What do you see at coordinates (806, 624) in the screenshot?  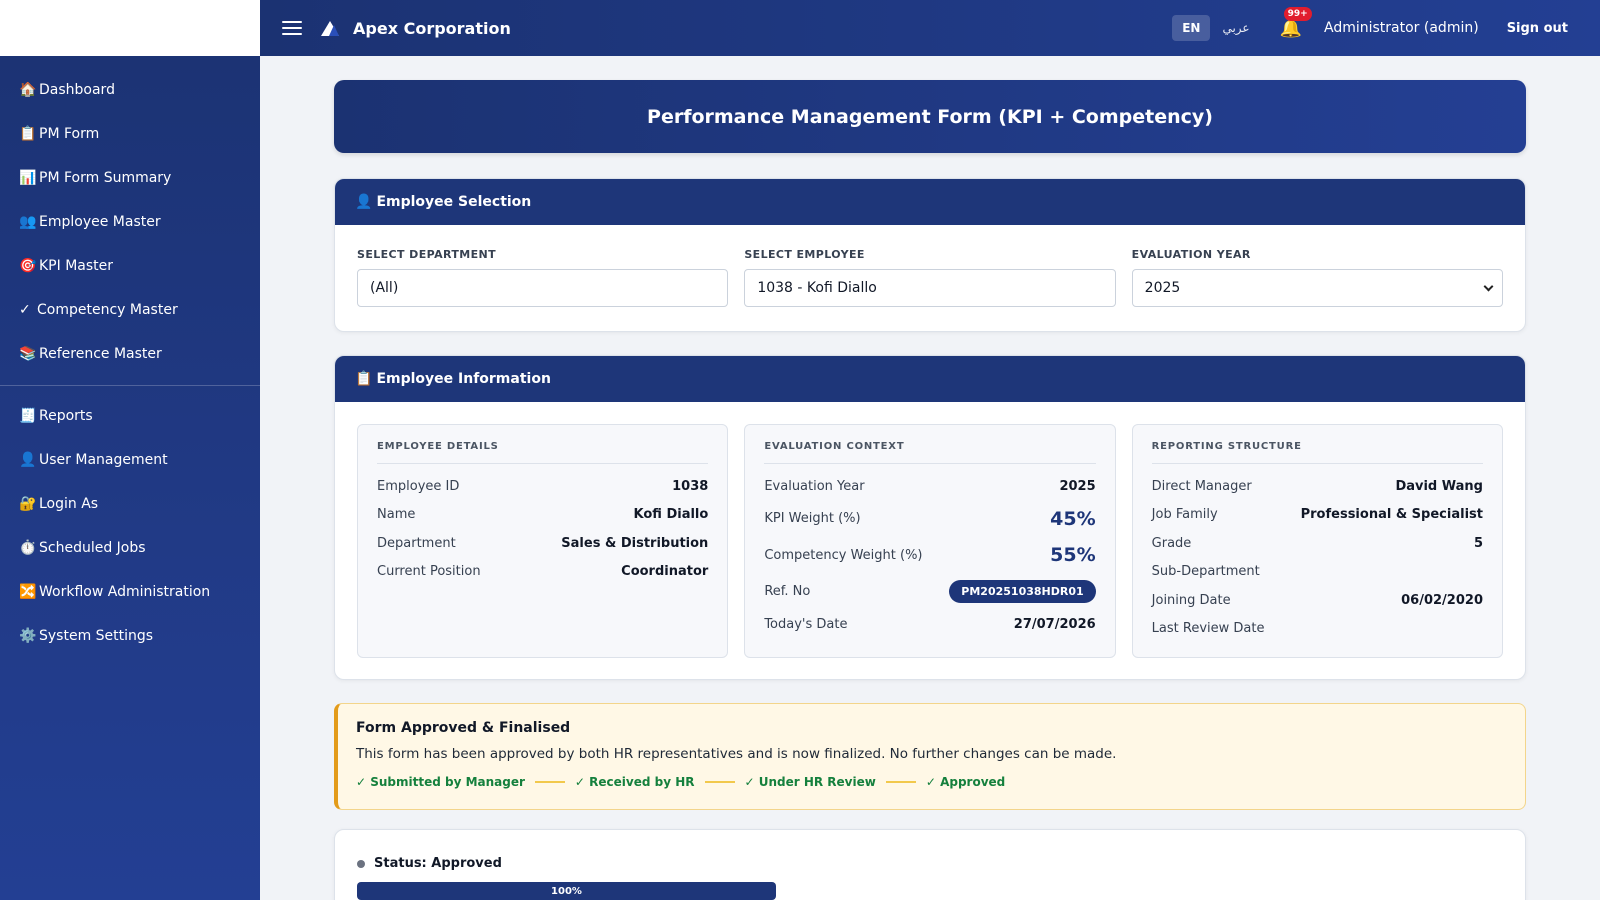 I see `todays-date-label: Today's Date` at bounding box center [806, 624].